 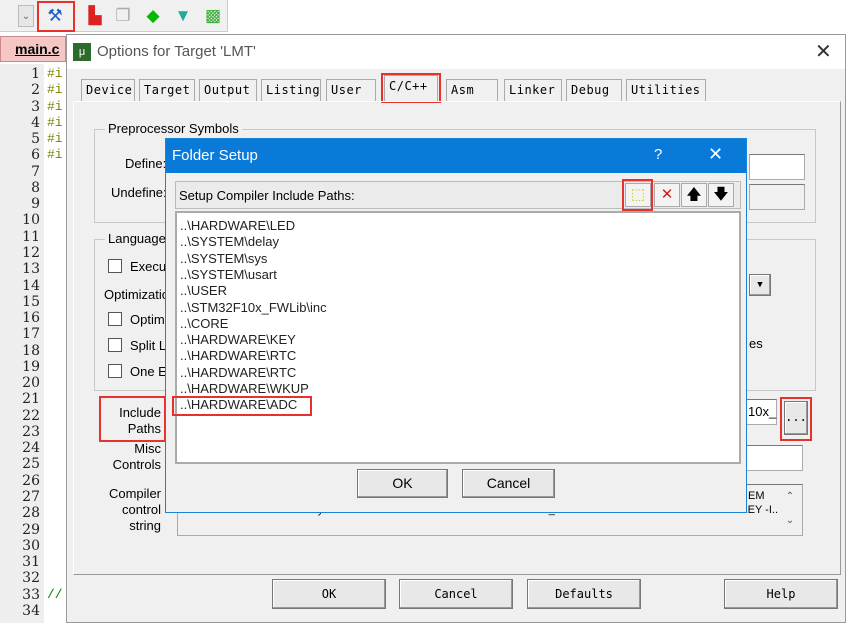 I want to click on tab-debug: Debug, so click(x=594, y=90).